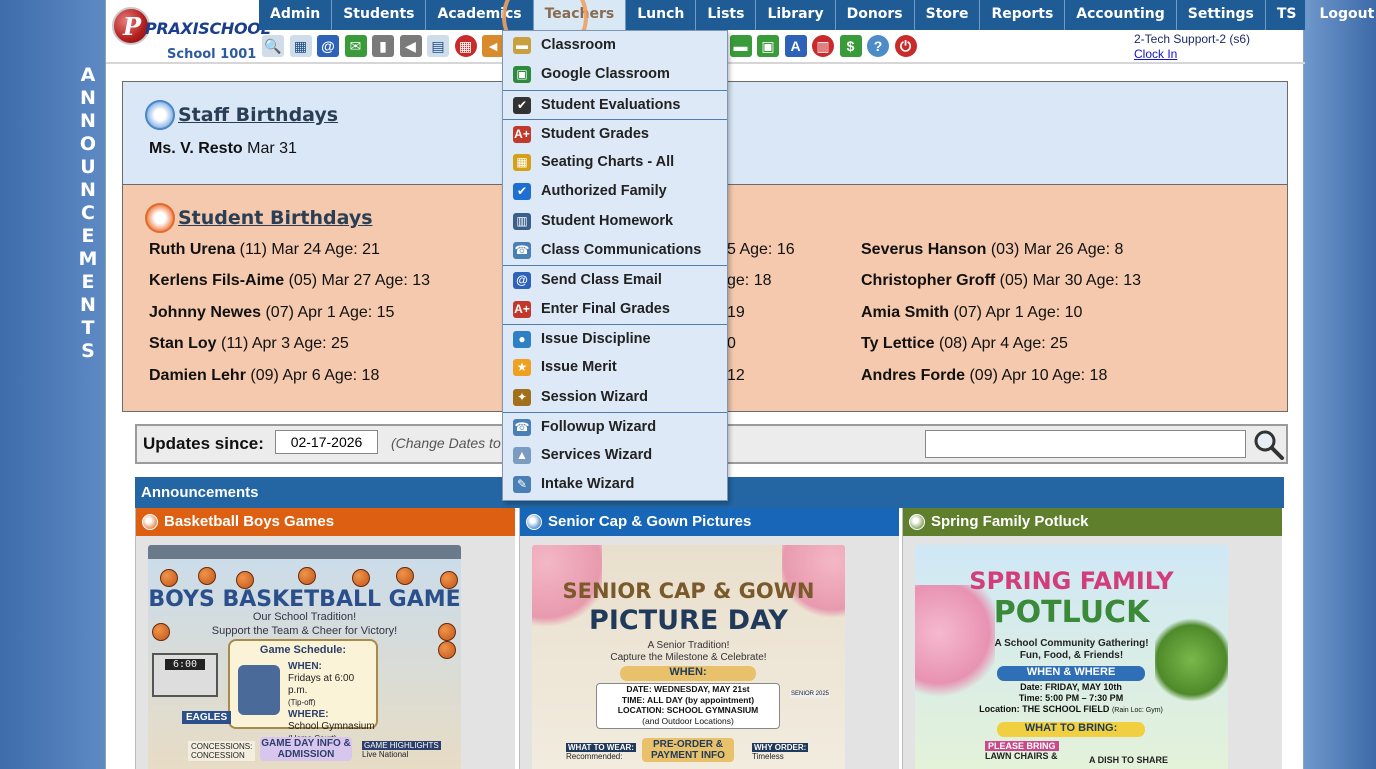 Image resolution: width=1376 pixels, height=769 pixels. I want to click on phone-icon: ▮, so click(383, 46).